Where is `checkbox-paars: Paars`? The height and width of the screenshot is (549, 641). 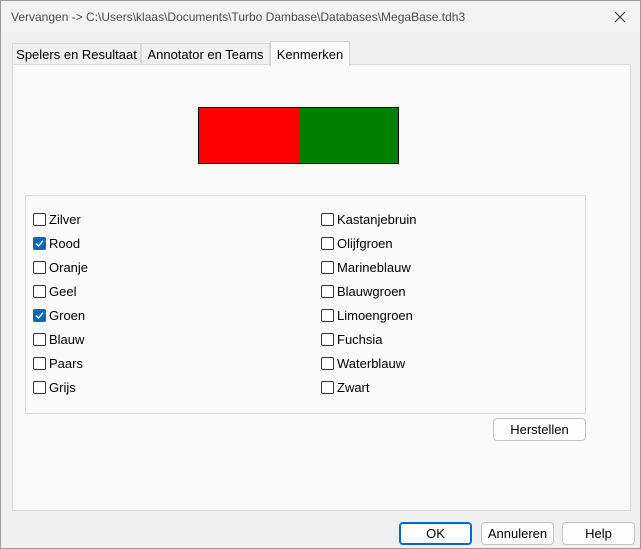 checkbox-paars: Paars is located at coordinates (58, 363).